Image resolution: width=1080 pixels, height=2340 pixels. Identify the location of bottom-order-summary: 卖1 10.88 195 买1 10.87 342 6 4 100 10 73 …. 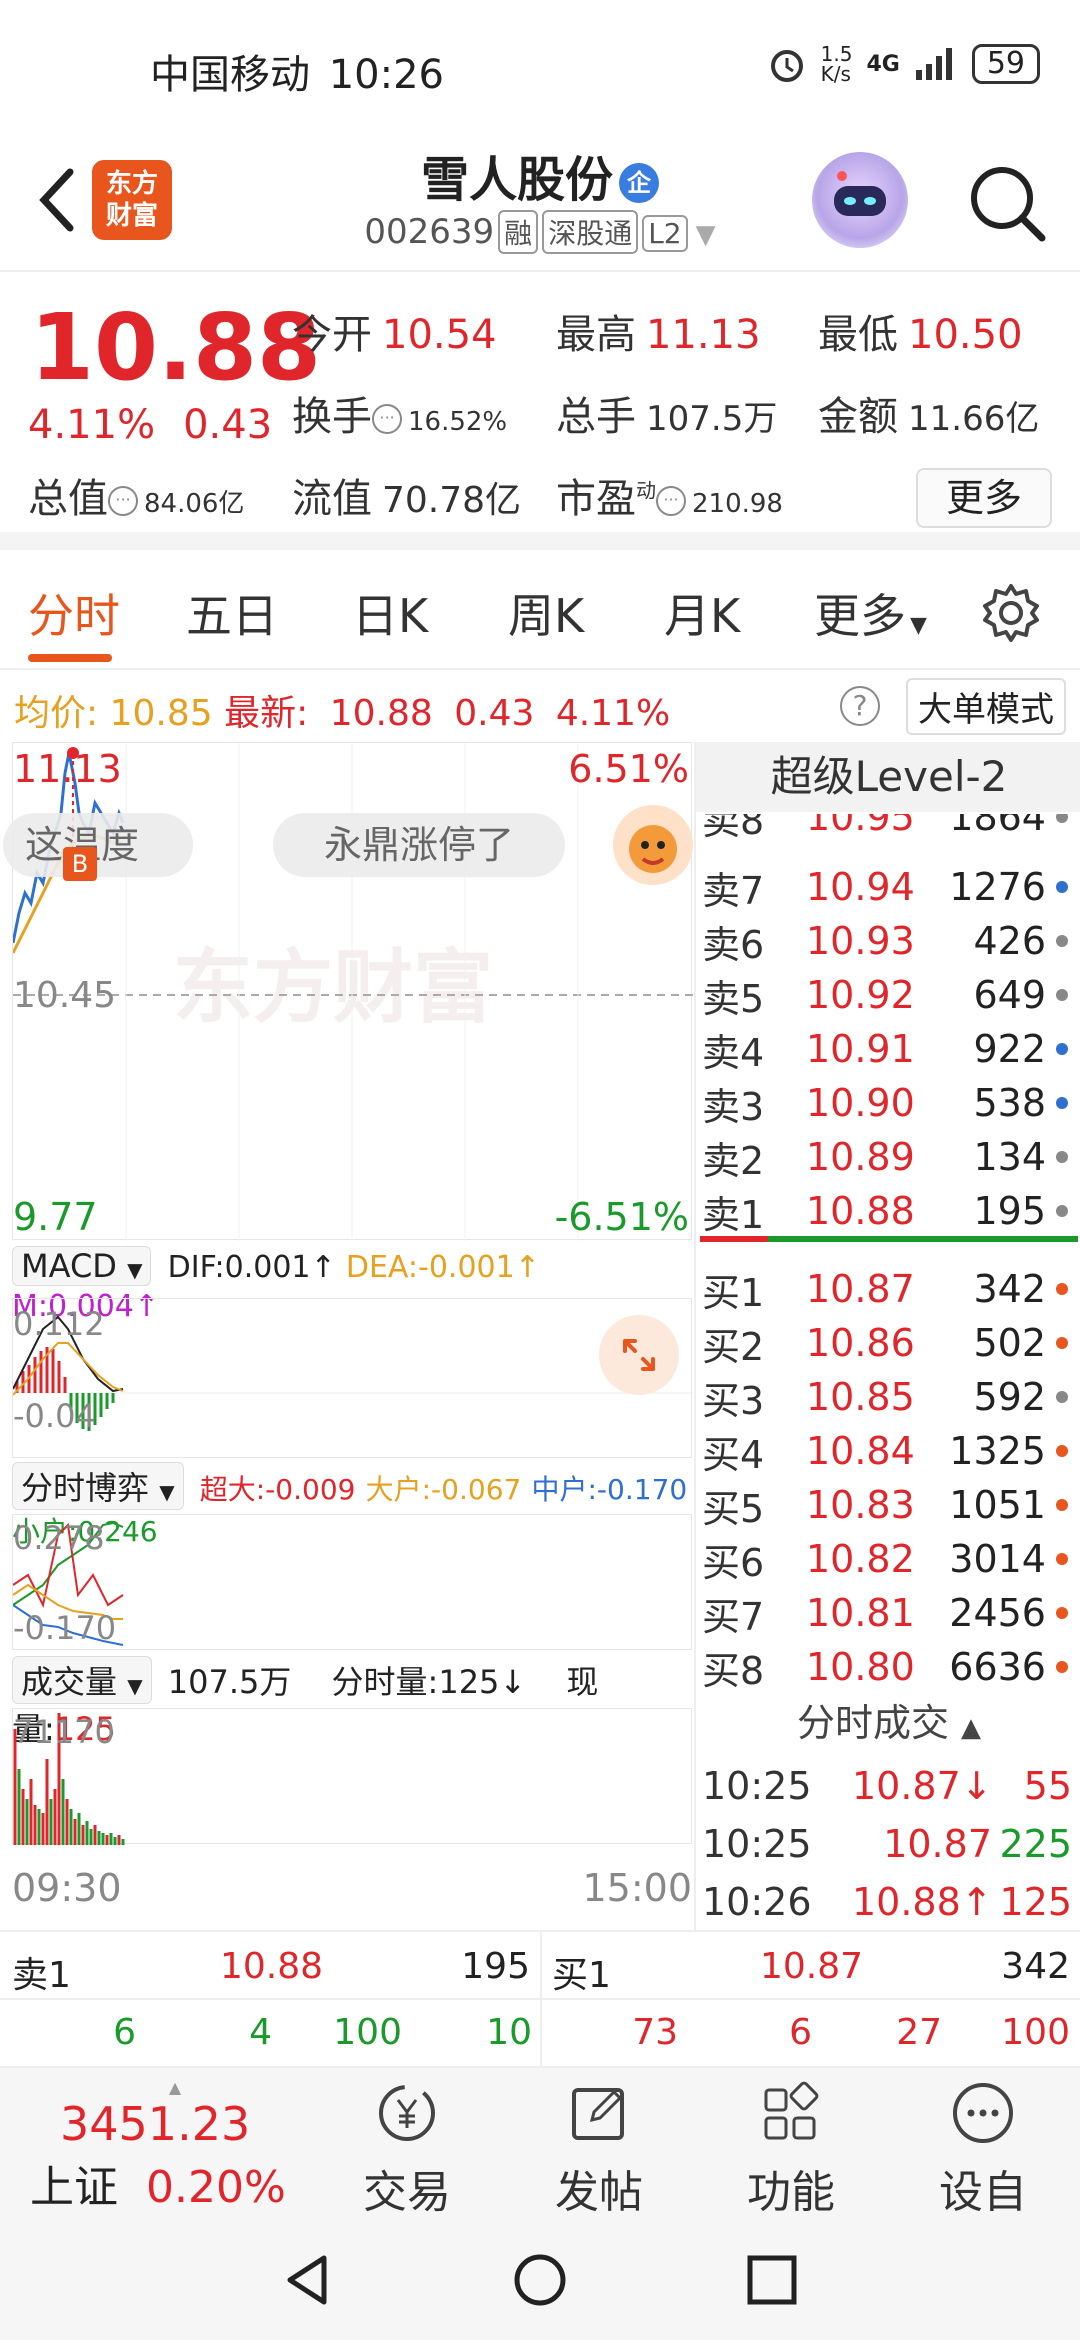
(540, 1999).